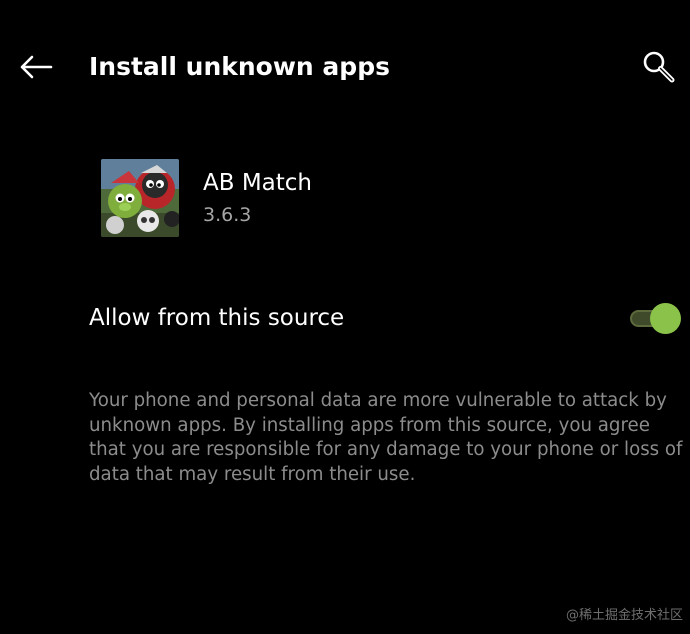 Image resolution: width=690 pixels, height=634 pixels. I want to click on app-name: AB Match, so click(258, 183).